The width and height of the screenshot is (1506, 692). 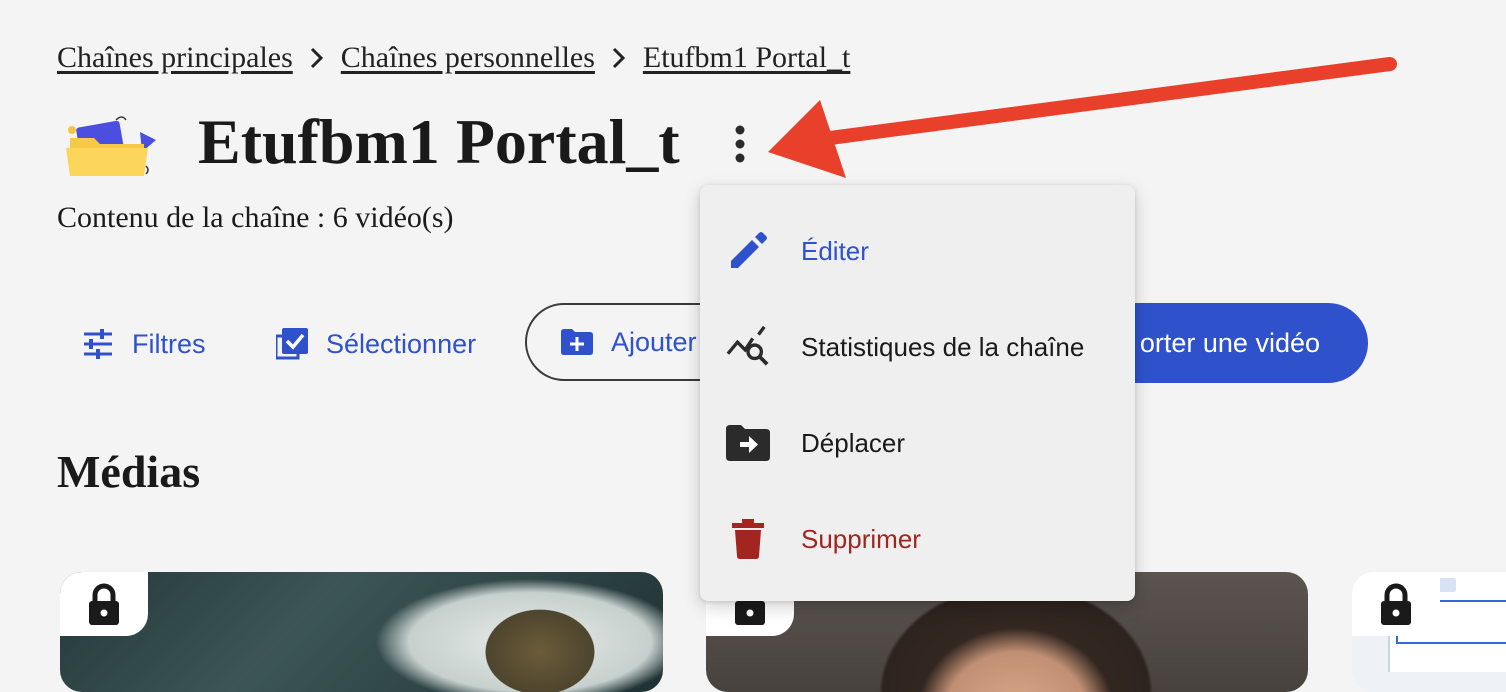 I want to click on select-button: Sélectionner, so click(x=376, y=344).